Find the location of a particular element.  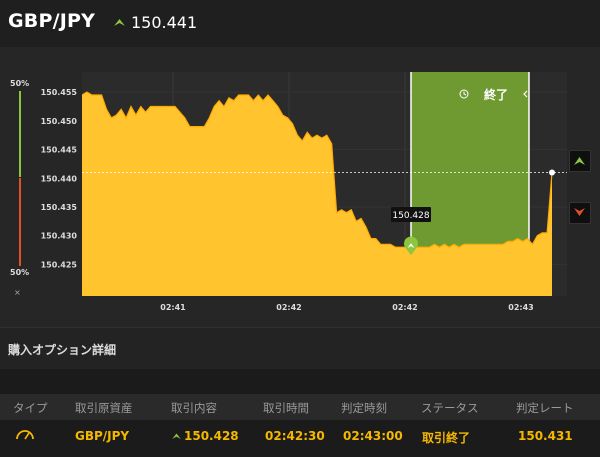

chevron-up-icon is located at coordinates (579, 161).